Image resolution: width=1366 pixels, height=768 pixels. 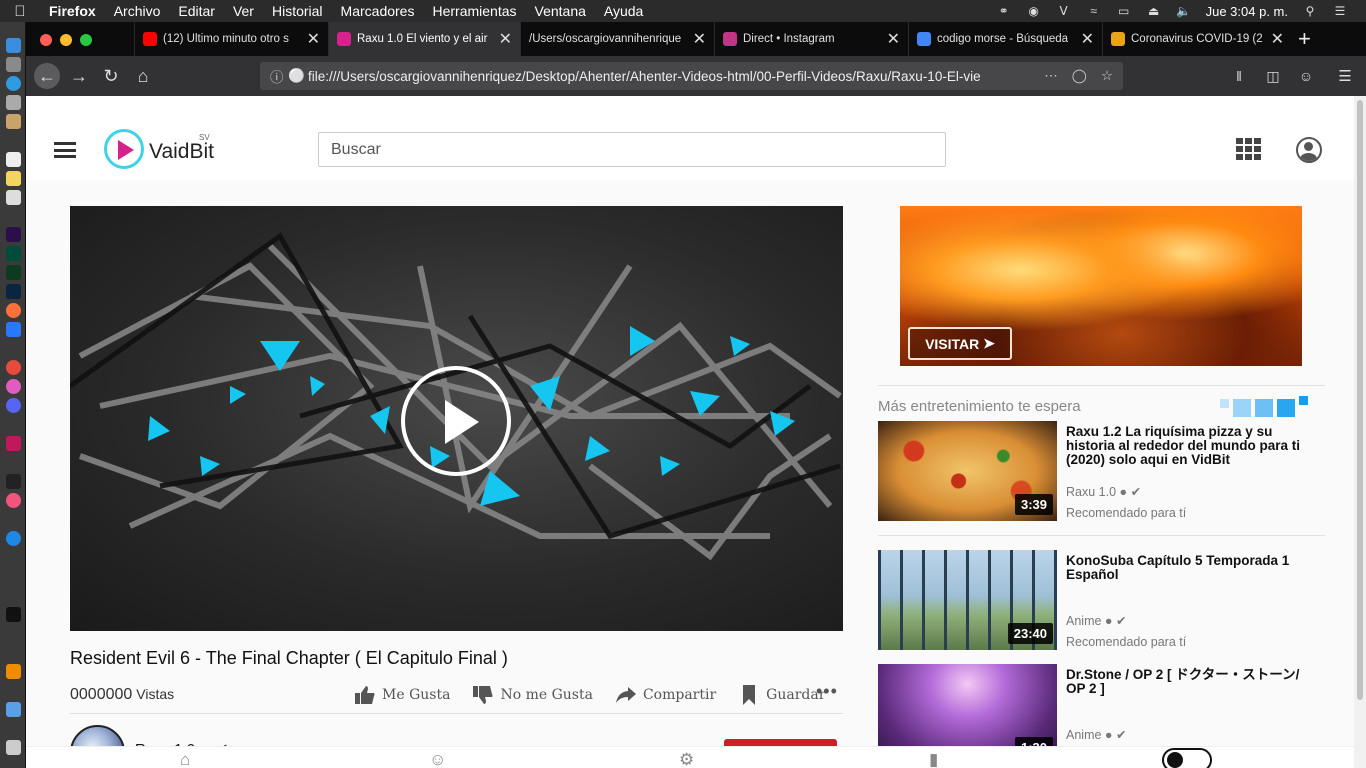 I want to click on browser-tab: codigo morse - Búsqueda ✕, so click(x=1005, y=39).